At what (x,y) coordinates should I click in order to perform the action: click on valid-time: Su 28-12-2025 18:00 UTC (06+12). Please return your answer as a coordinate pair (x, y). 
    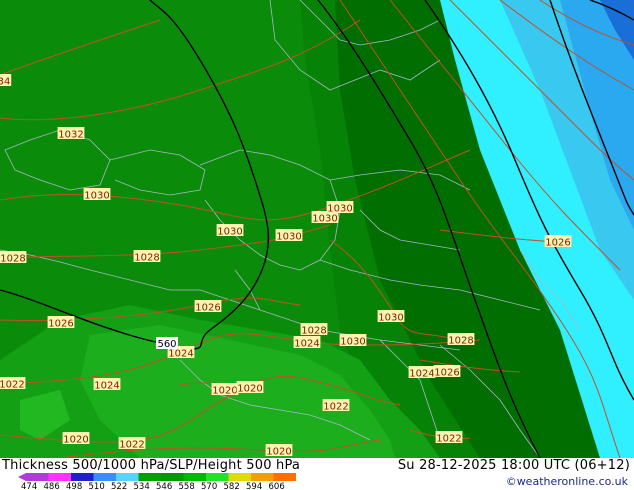
    Looking at the image, I should click on (513, 465).